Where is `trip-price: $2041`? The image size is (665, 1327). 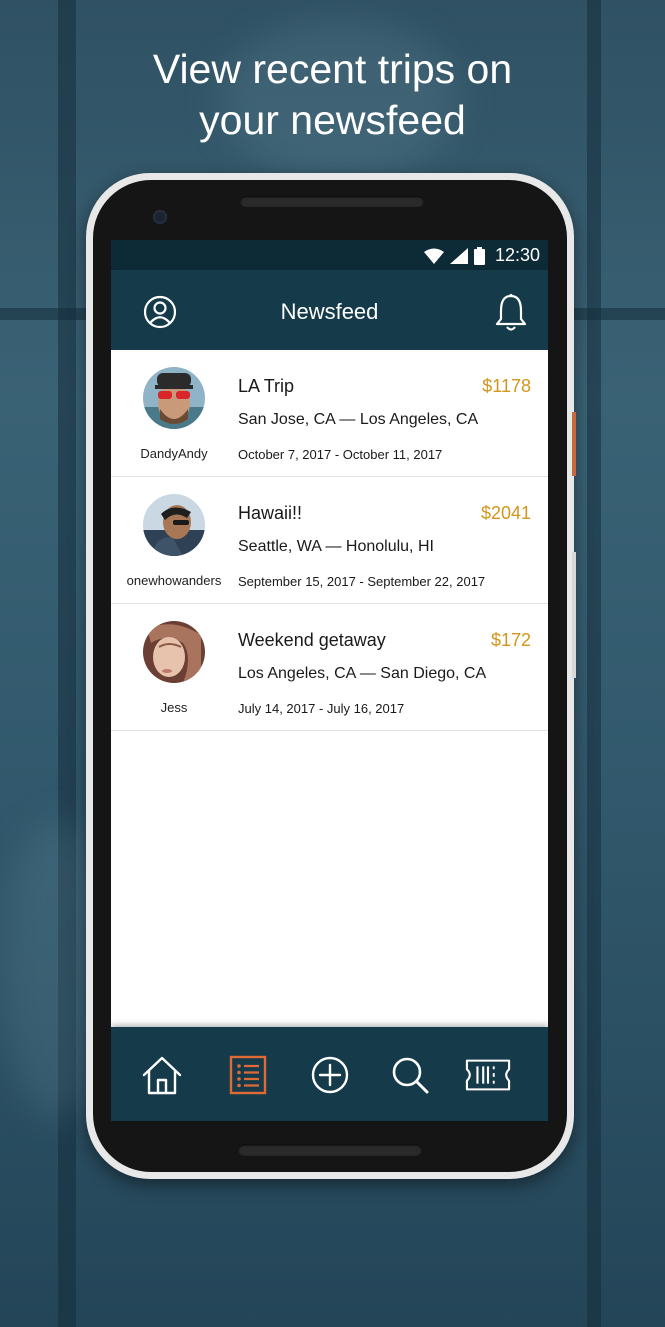 trip-price: $2041 is located at coordinates (505, 513).